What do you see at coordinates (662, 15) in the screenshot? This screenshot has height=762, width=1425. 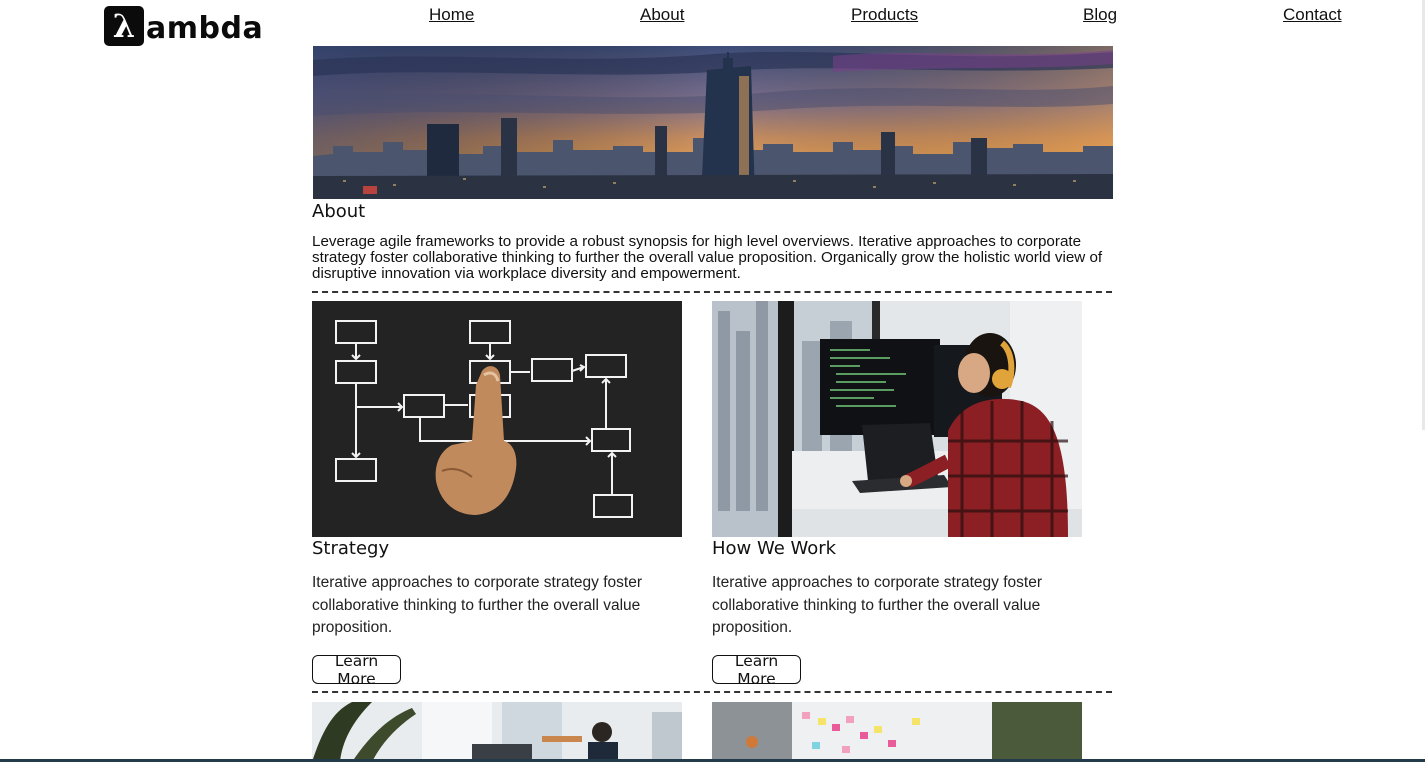 I see `nav-link-about: About` at bounding box center [662, 15].